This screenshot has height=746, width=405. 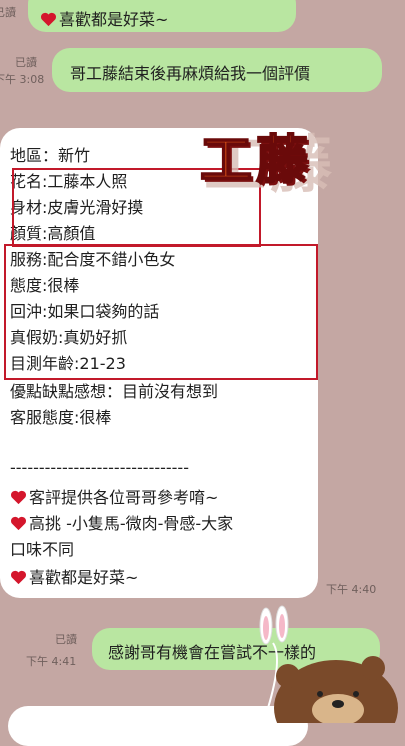 I want to click on message-top-content: 喜歡都是好菜~, so click(x=104, y=18).